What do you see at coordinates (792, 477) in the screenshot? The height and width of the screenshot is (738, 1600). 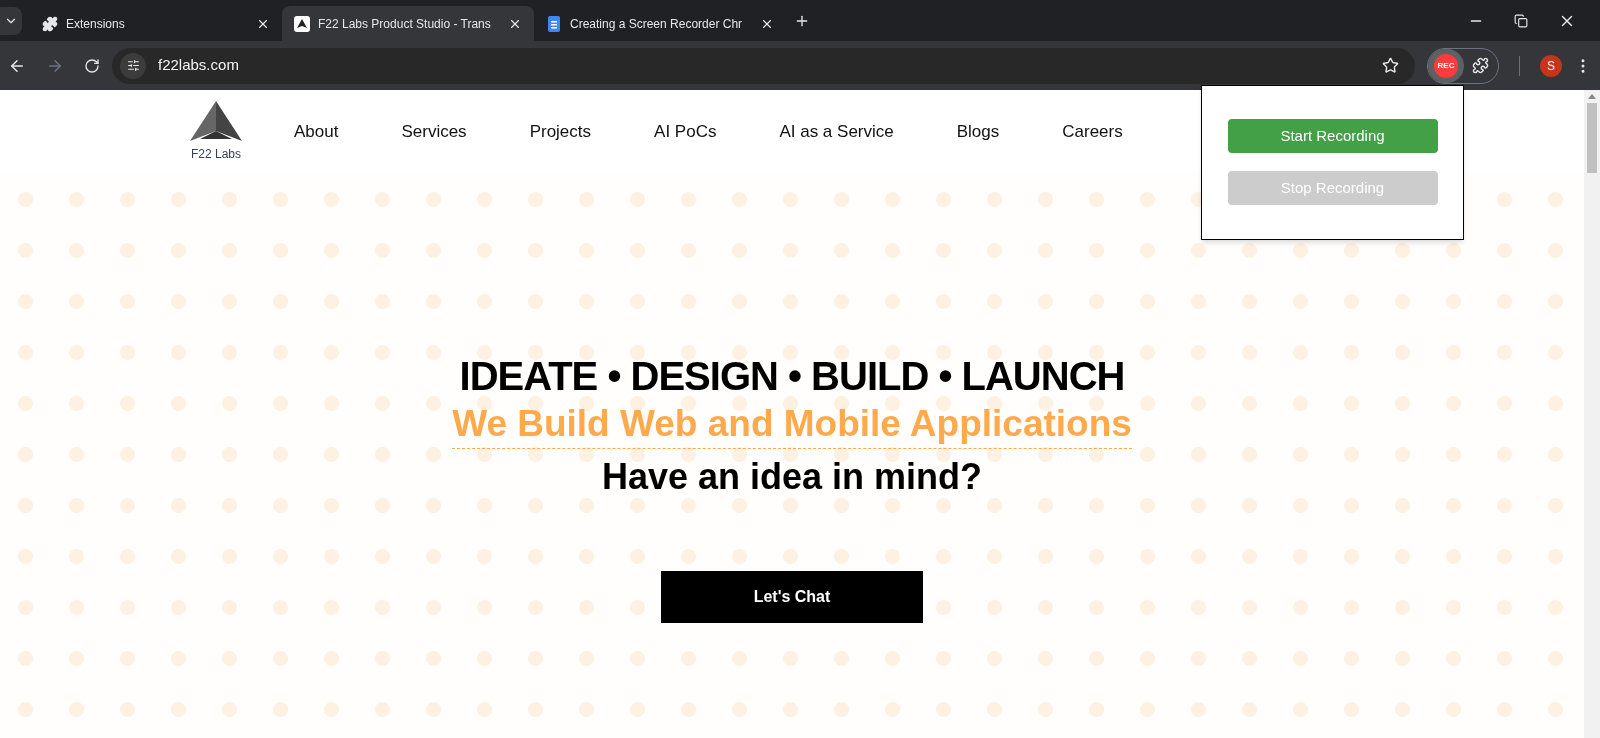 I see `hero-question: Have an idea in mind?` at bounding box center [792, 477].